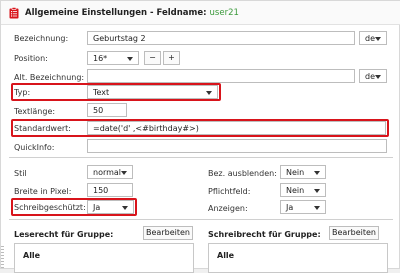  I want to click on standardwert-label: Standardwert:, so click(42, 128).